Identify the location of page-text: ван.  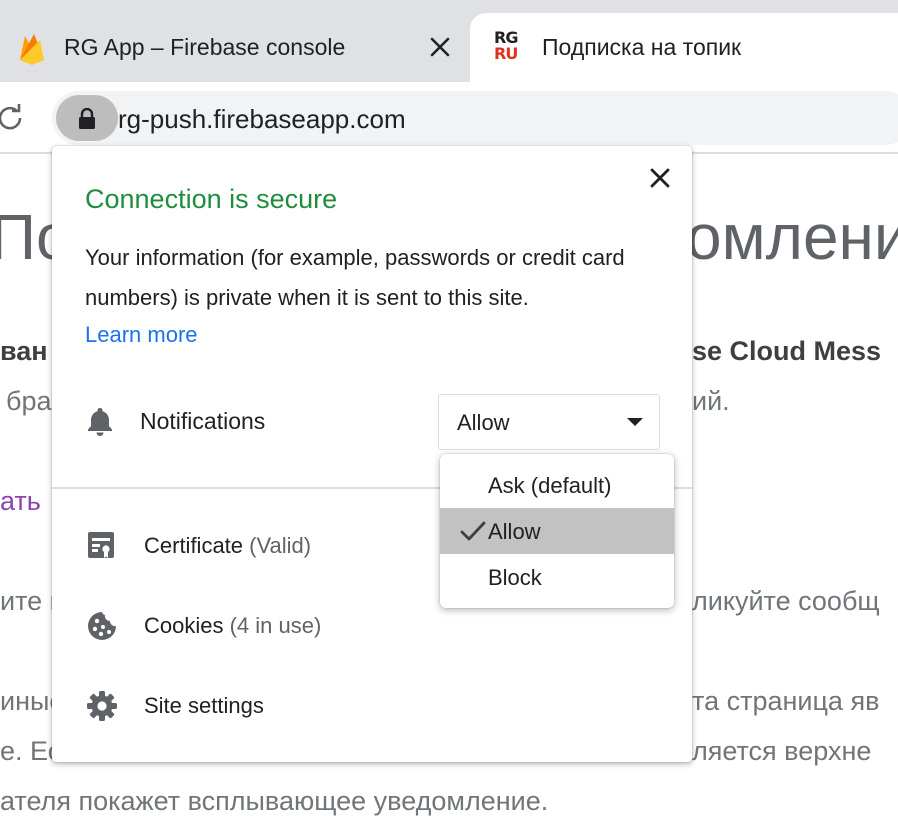
(24, 351).